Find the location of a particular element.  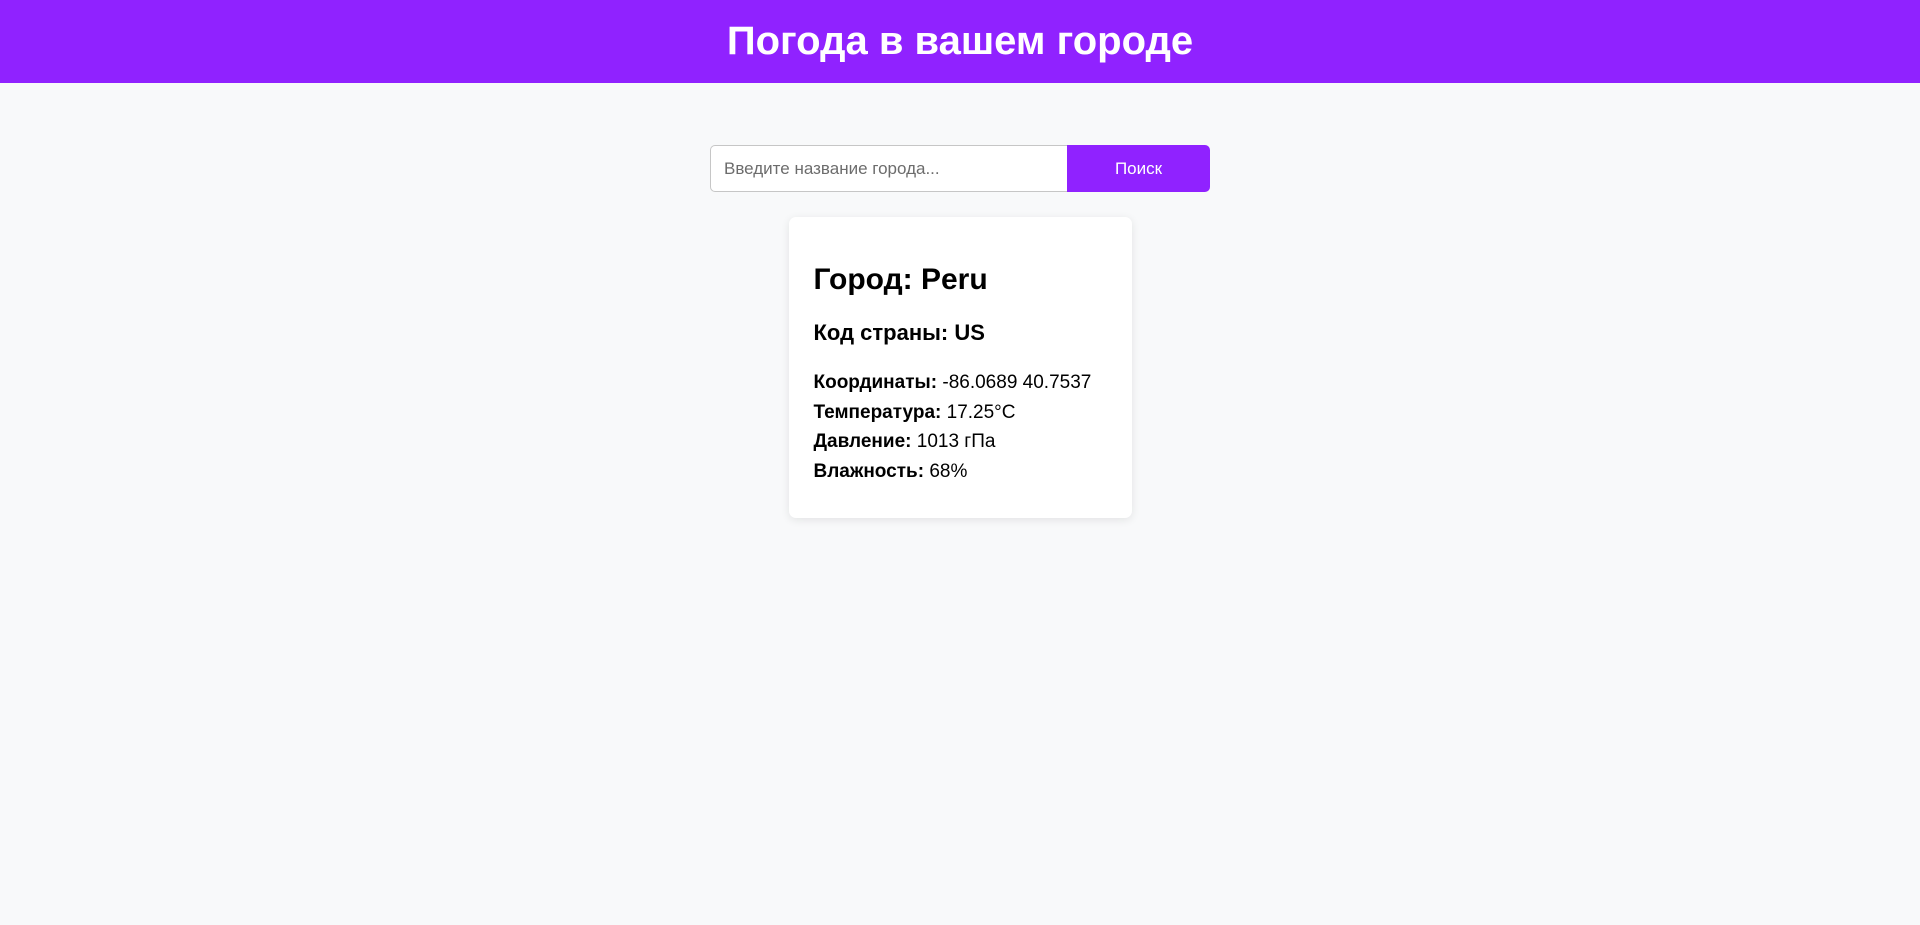

country-code: Код страны: US is located at coordinates (960, 333).